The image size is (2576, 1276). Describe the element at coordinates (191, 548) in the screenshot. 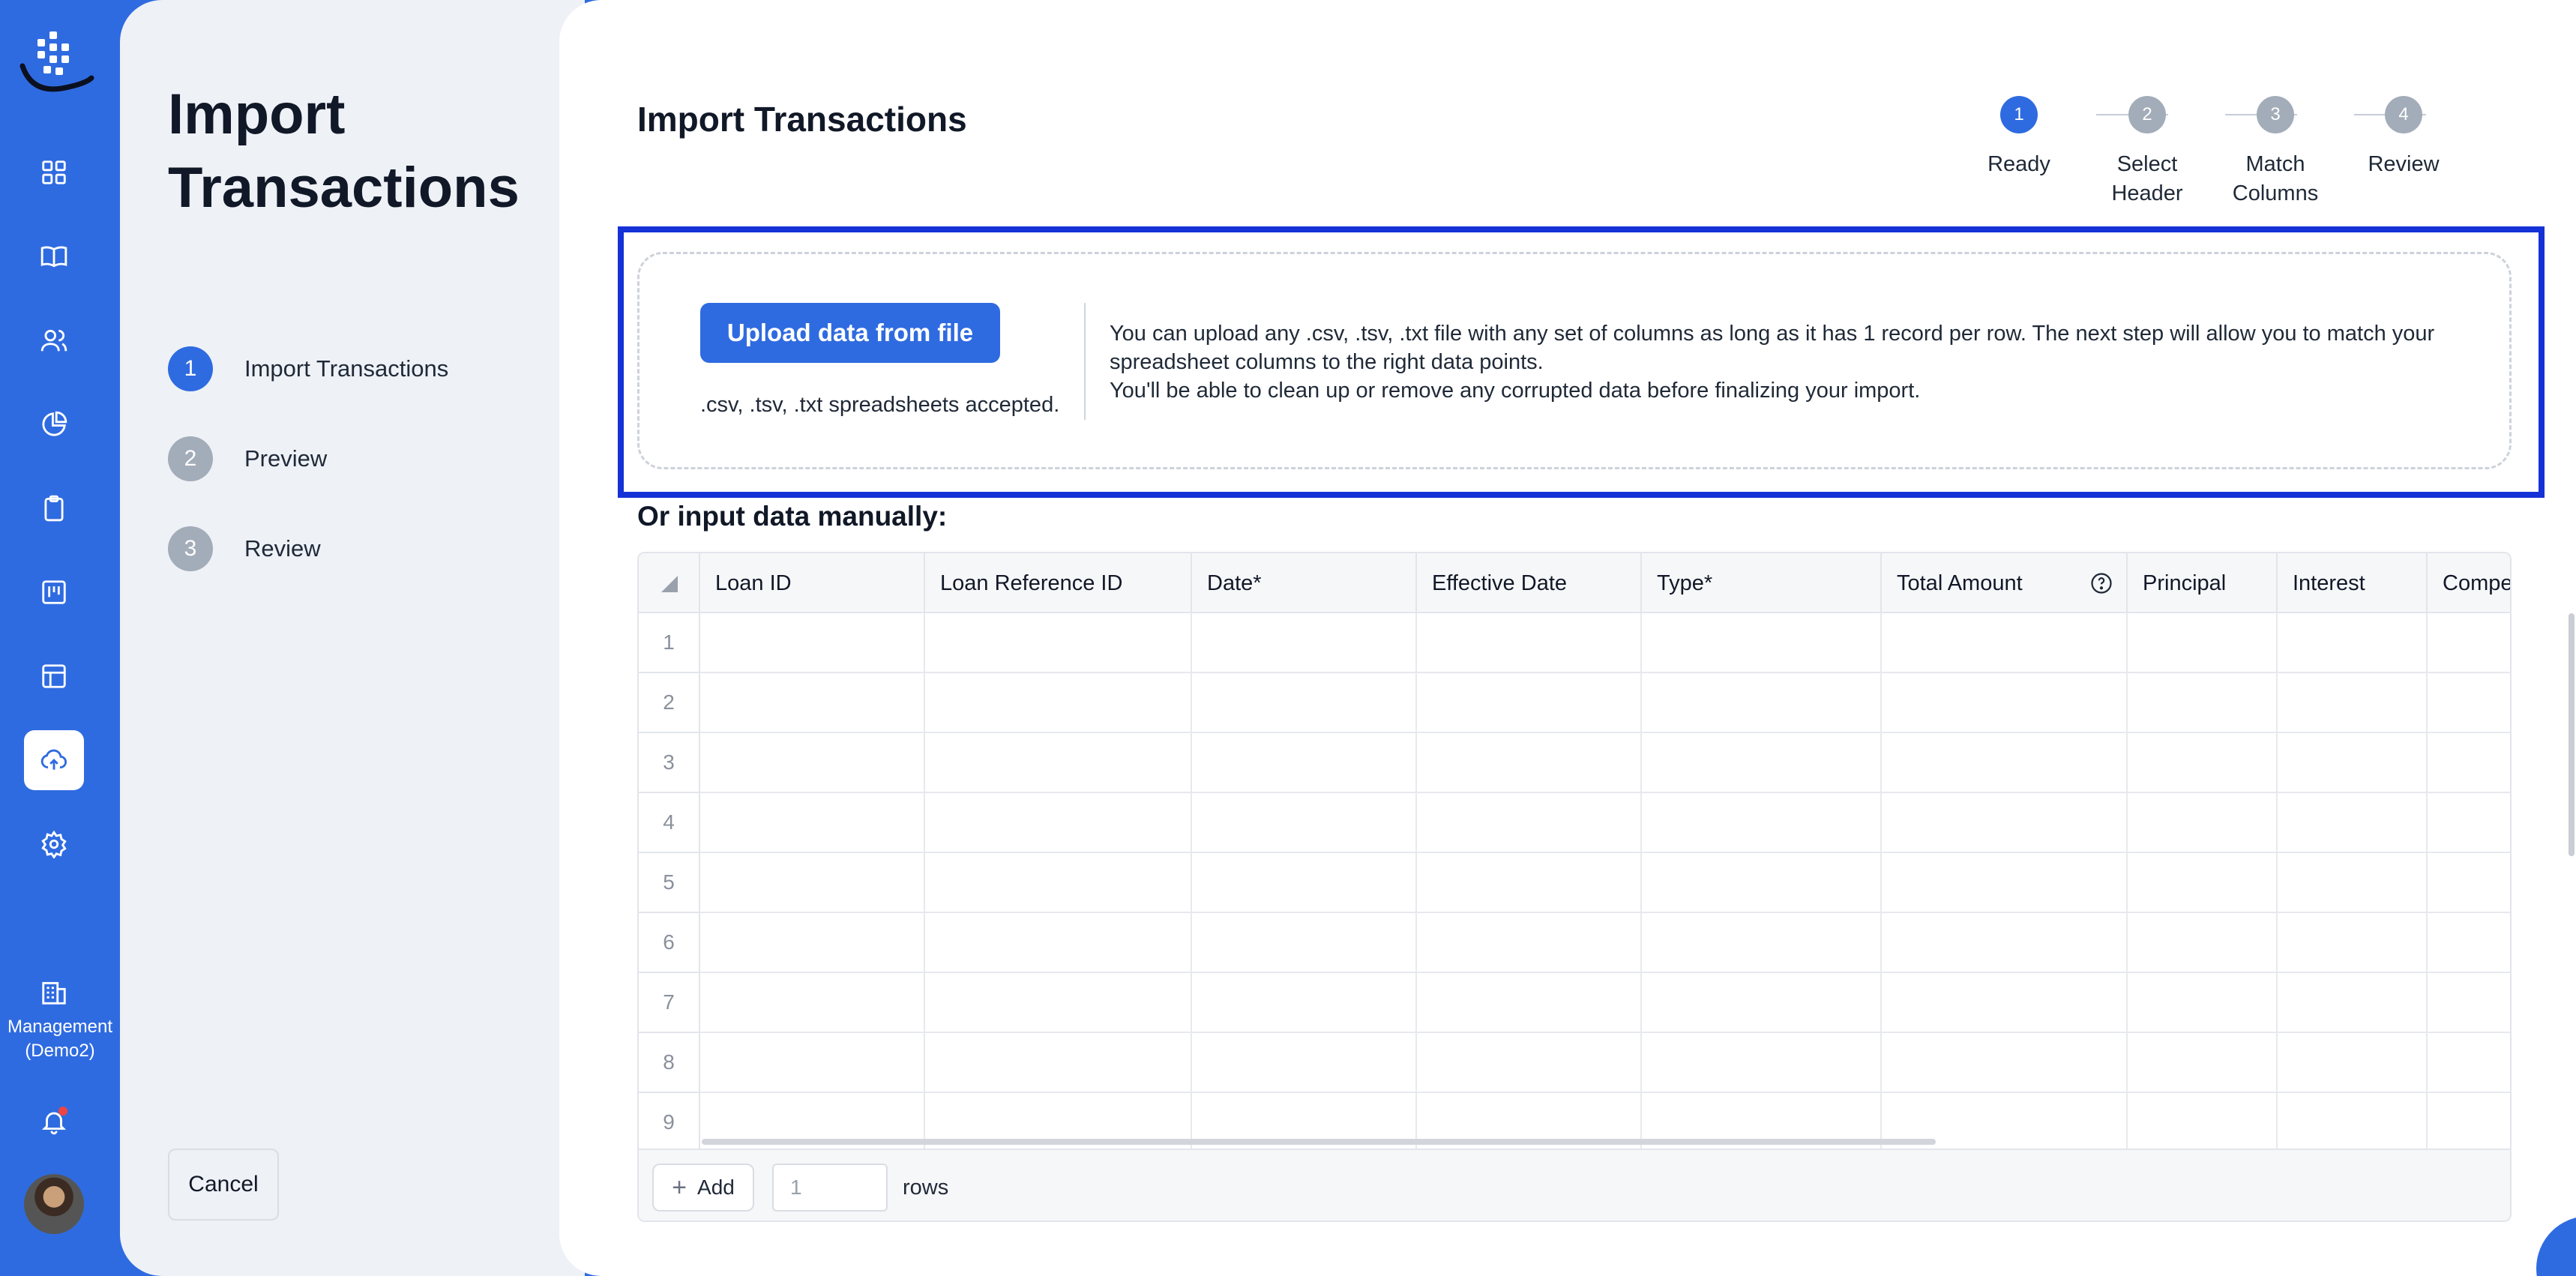

I see `wizard-step-number: 3` at that location.